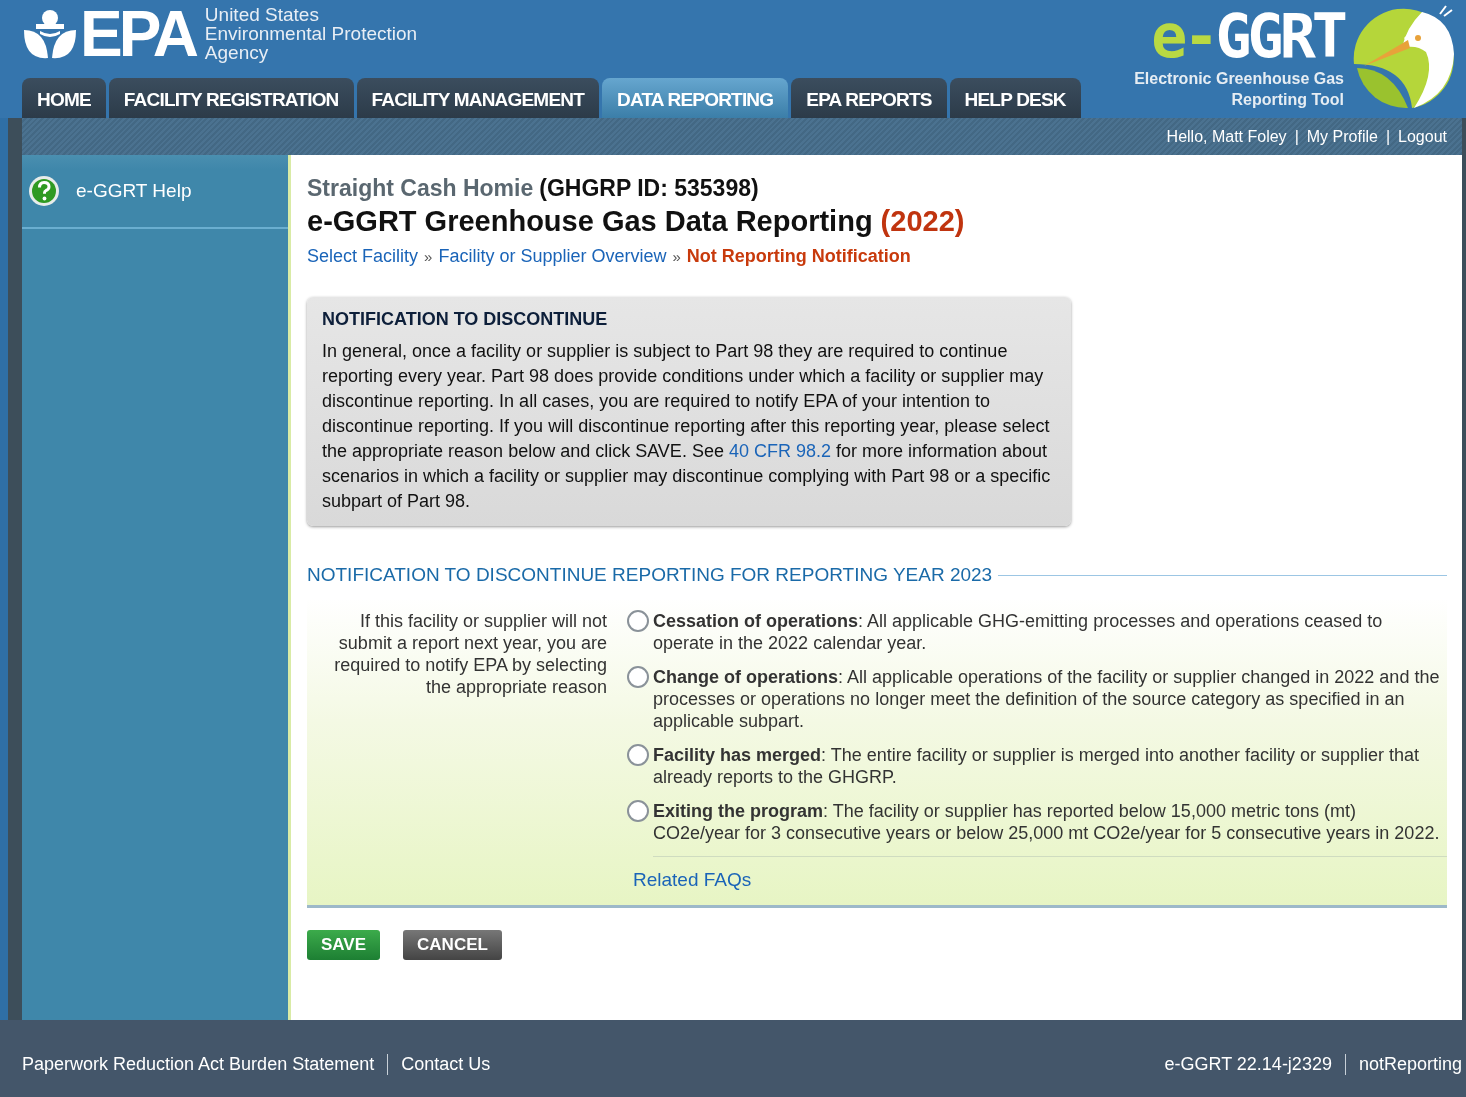 This screenshot has width=1466, height=1097. What do you see at coordinates (1287, 100) in the screenshot?
I see `app-subtitle-line: Reporting Tool` at bounding box center [1287, 100].